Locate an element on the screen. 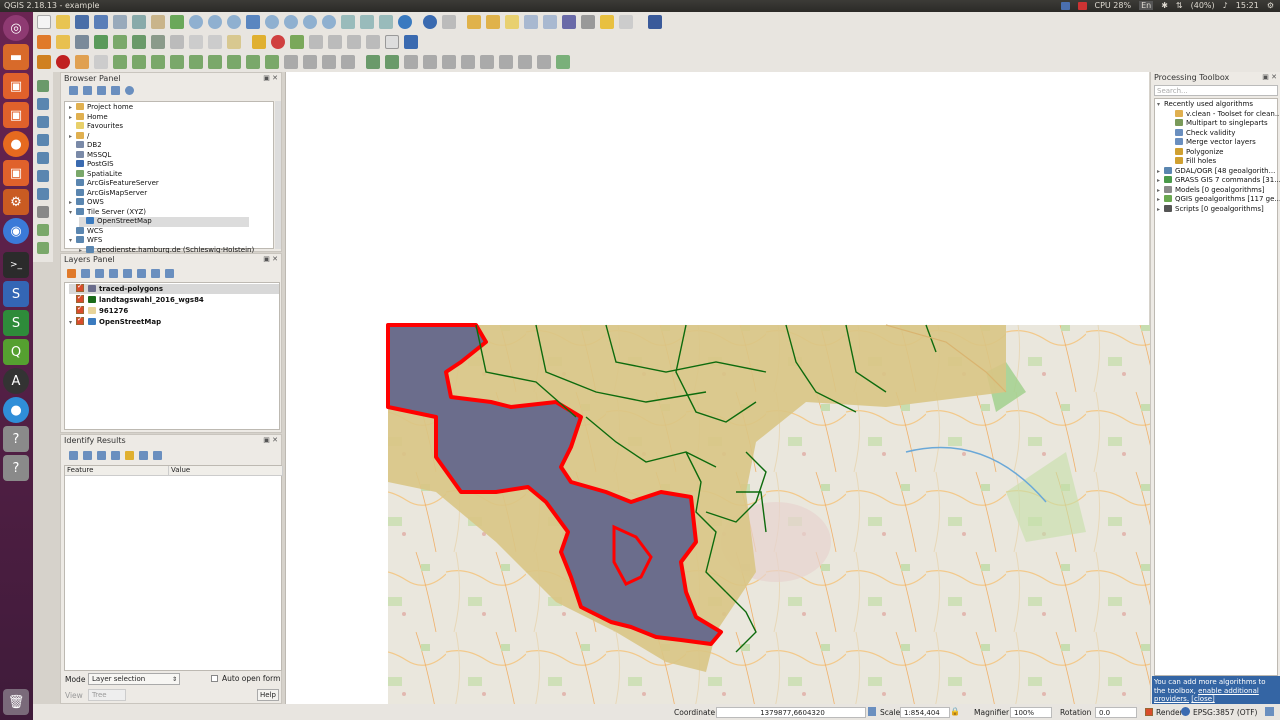 This screenshot has width=1280, height=720. network-icon: ⇅ is located at coordinates (1179, 5).